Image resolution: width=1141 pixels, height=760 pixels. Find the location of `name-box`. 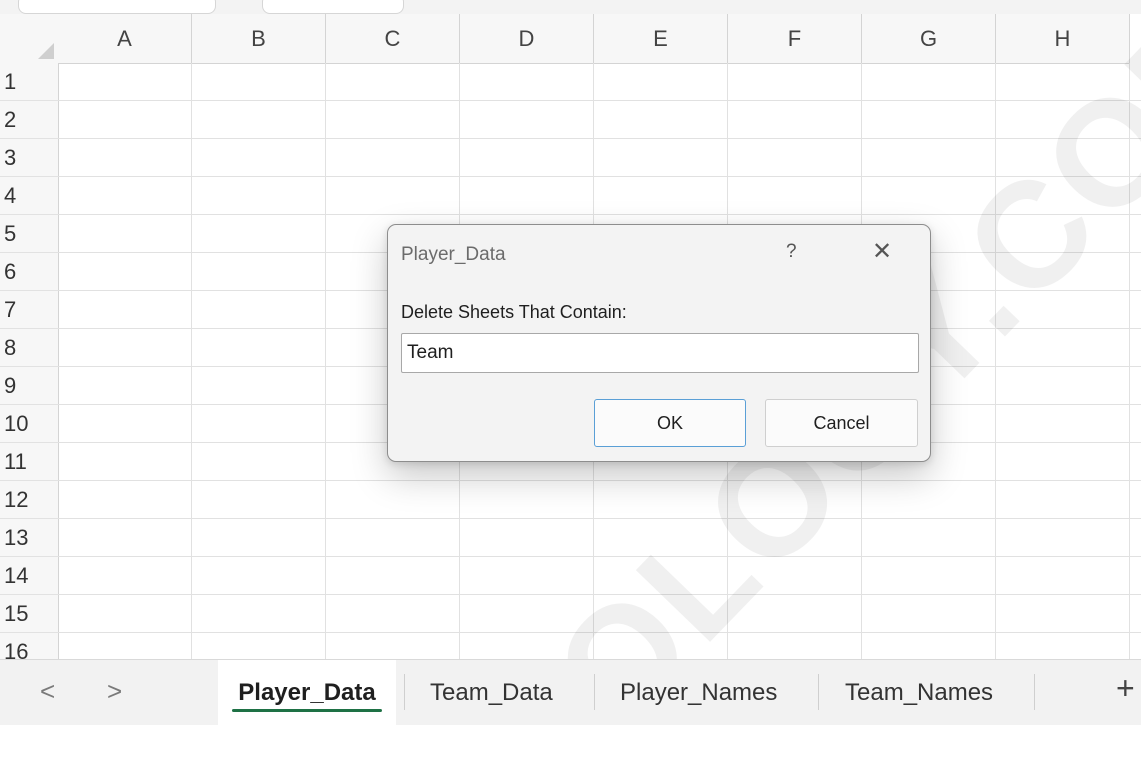

name-box is located at coordinates (117, 7).